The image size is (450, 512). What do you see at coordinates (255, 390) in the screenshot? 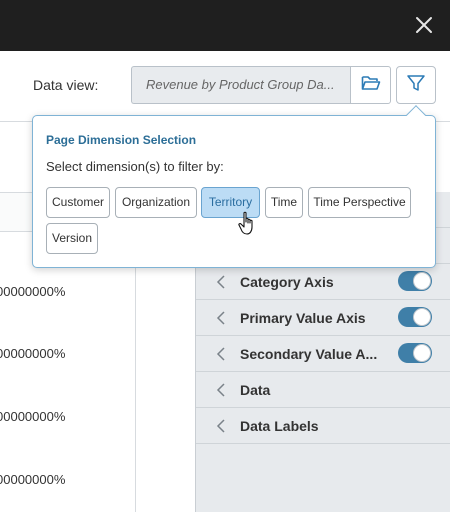
I see `section-label: Data` at bounding box center [255, 390].